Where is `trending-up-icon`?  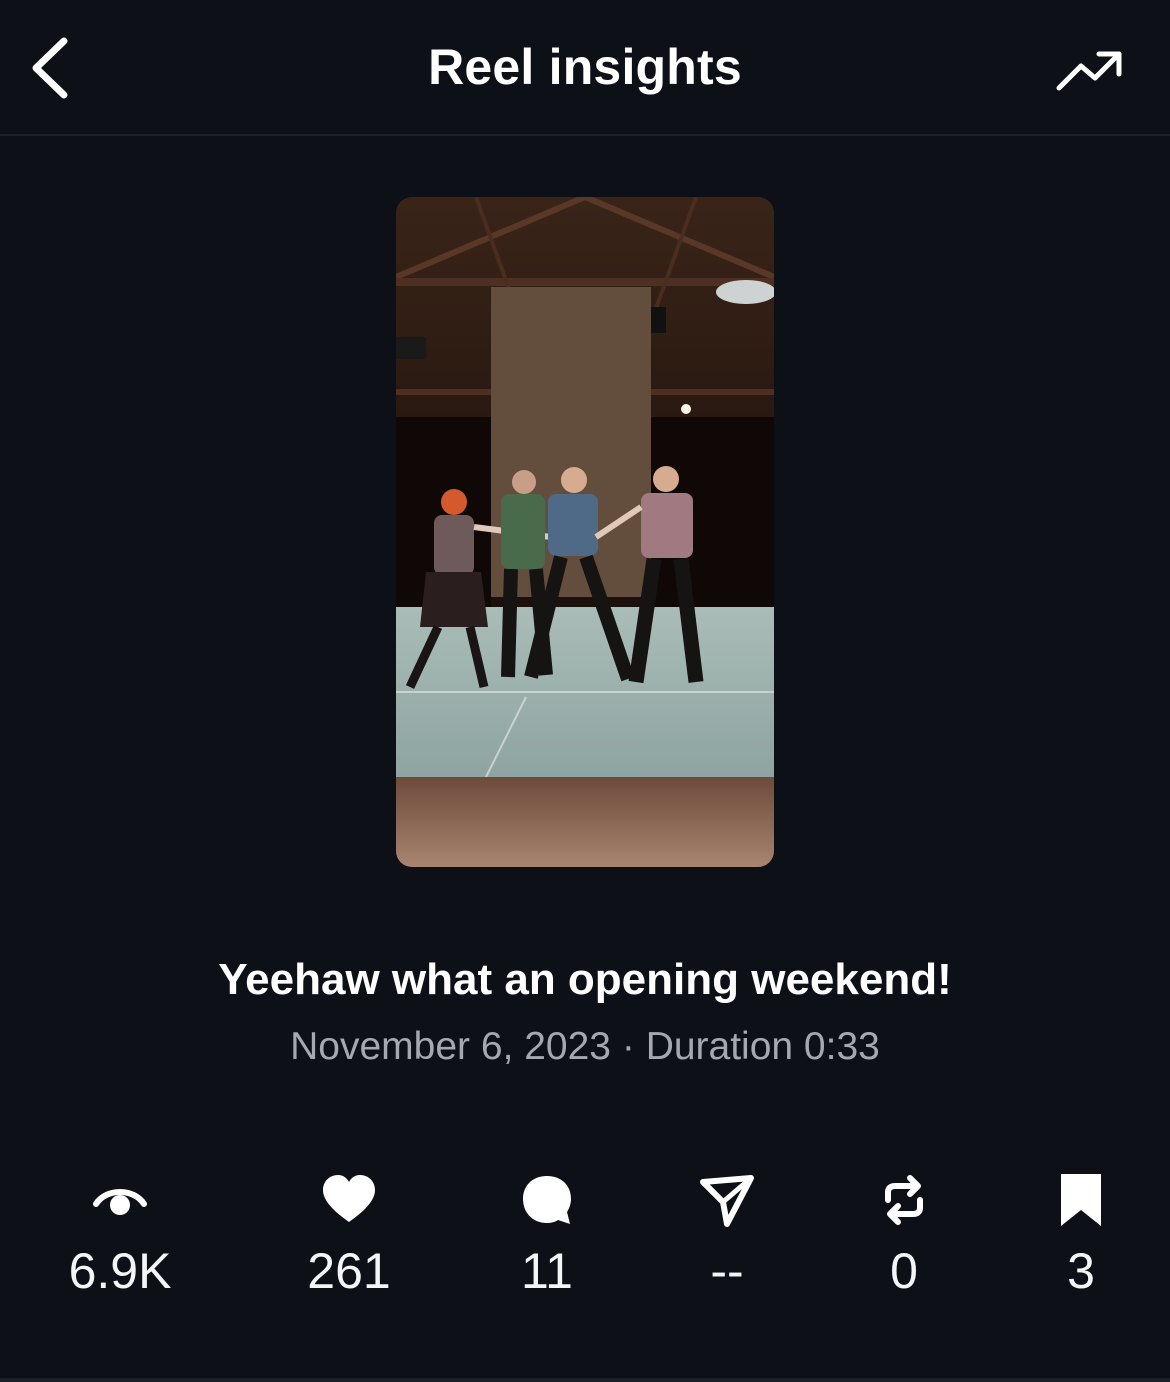 trending-up-icon is located at coordinates (1089, 71).